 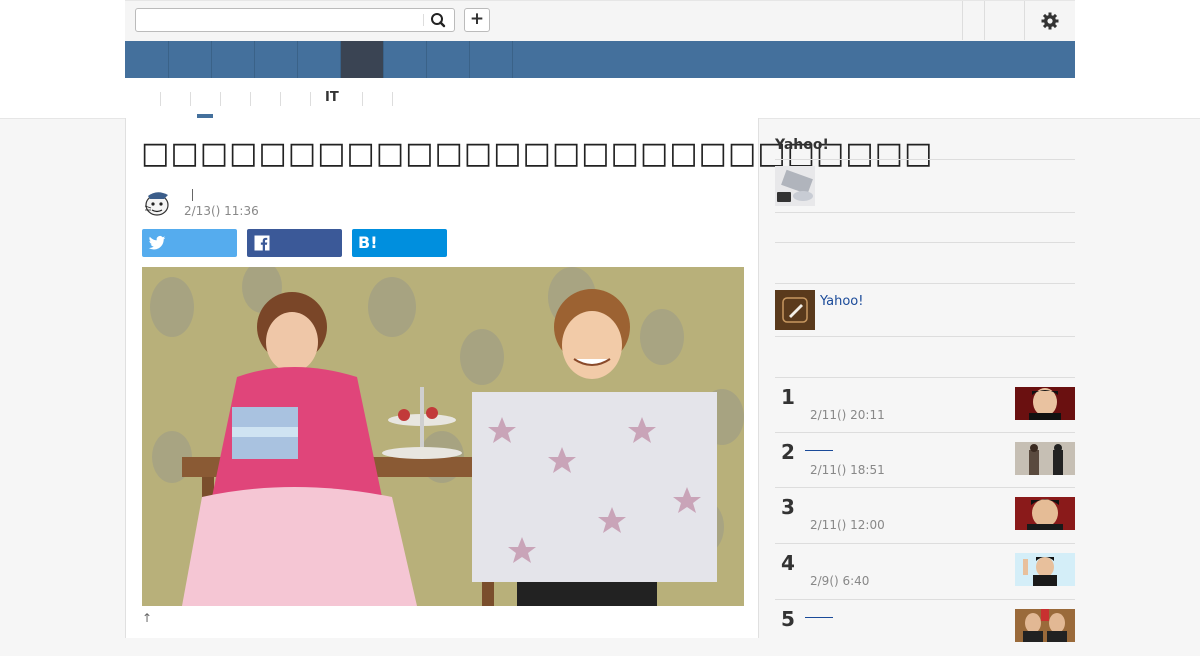 I want to click on ranking-item: 5, so click(x=925, y=628).